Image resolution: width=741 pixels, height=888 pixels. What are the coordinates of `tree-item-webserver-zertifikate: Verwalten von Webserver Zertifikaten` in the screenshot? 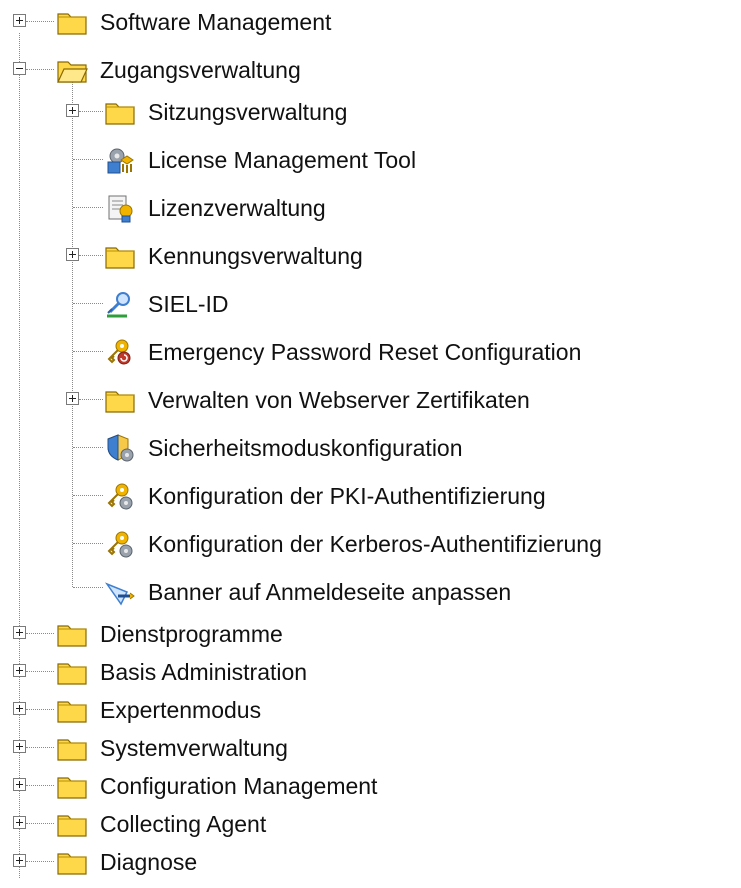 It's located at (340, 400).